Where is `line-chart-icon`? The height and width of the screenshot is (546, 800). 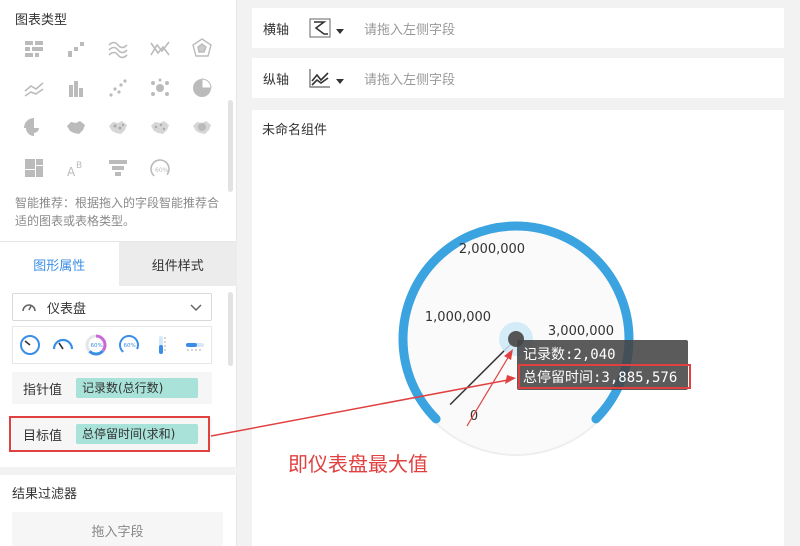 line-chart-icon is located at coordinates (34, 88).